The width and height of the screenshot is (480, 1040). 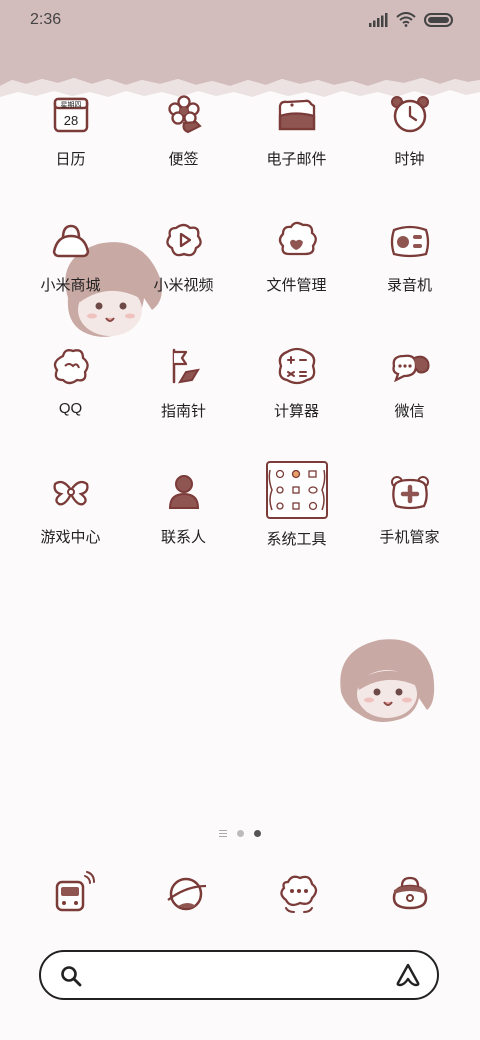 I want to click on app-label: 录音机, so click(x=409, y=285).